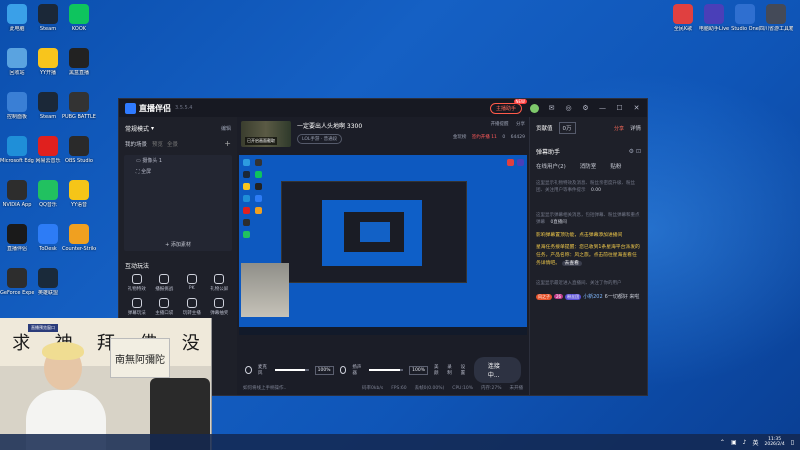 This screenshot has height=450, width=800. I want to click on desktop-icon: Microsoft Edge, so click(17, 150).